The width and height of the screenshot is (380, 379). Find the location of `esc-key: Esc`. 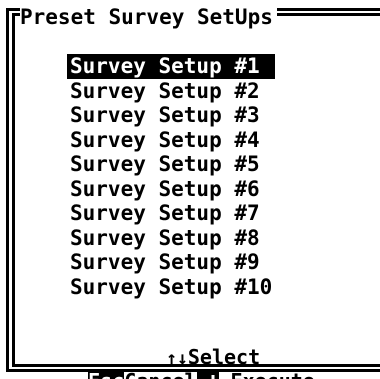

esc-key: Esc is located at coordinates (106, 374).